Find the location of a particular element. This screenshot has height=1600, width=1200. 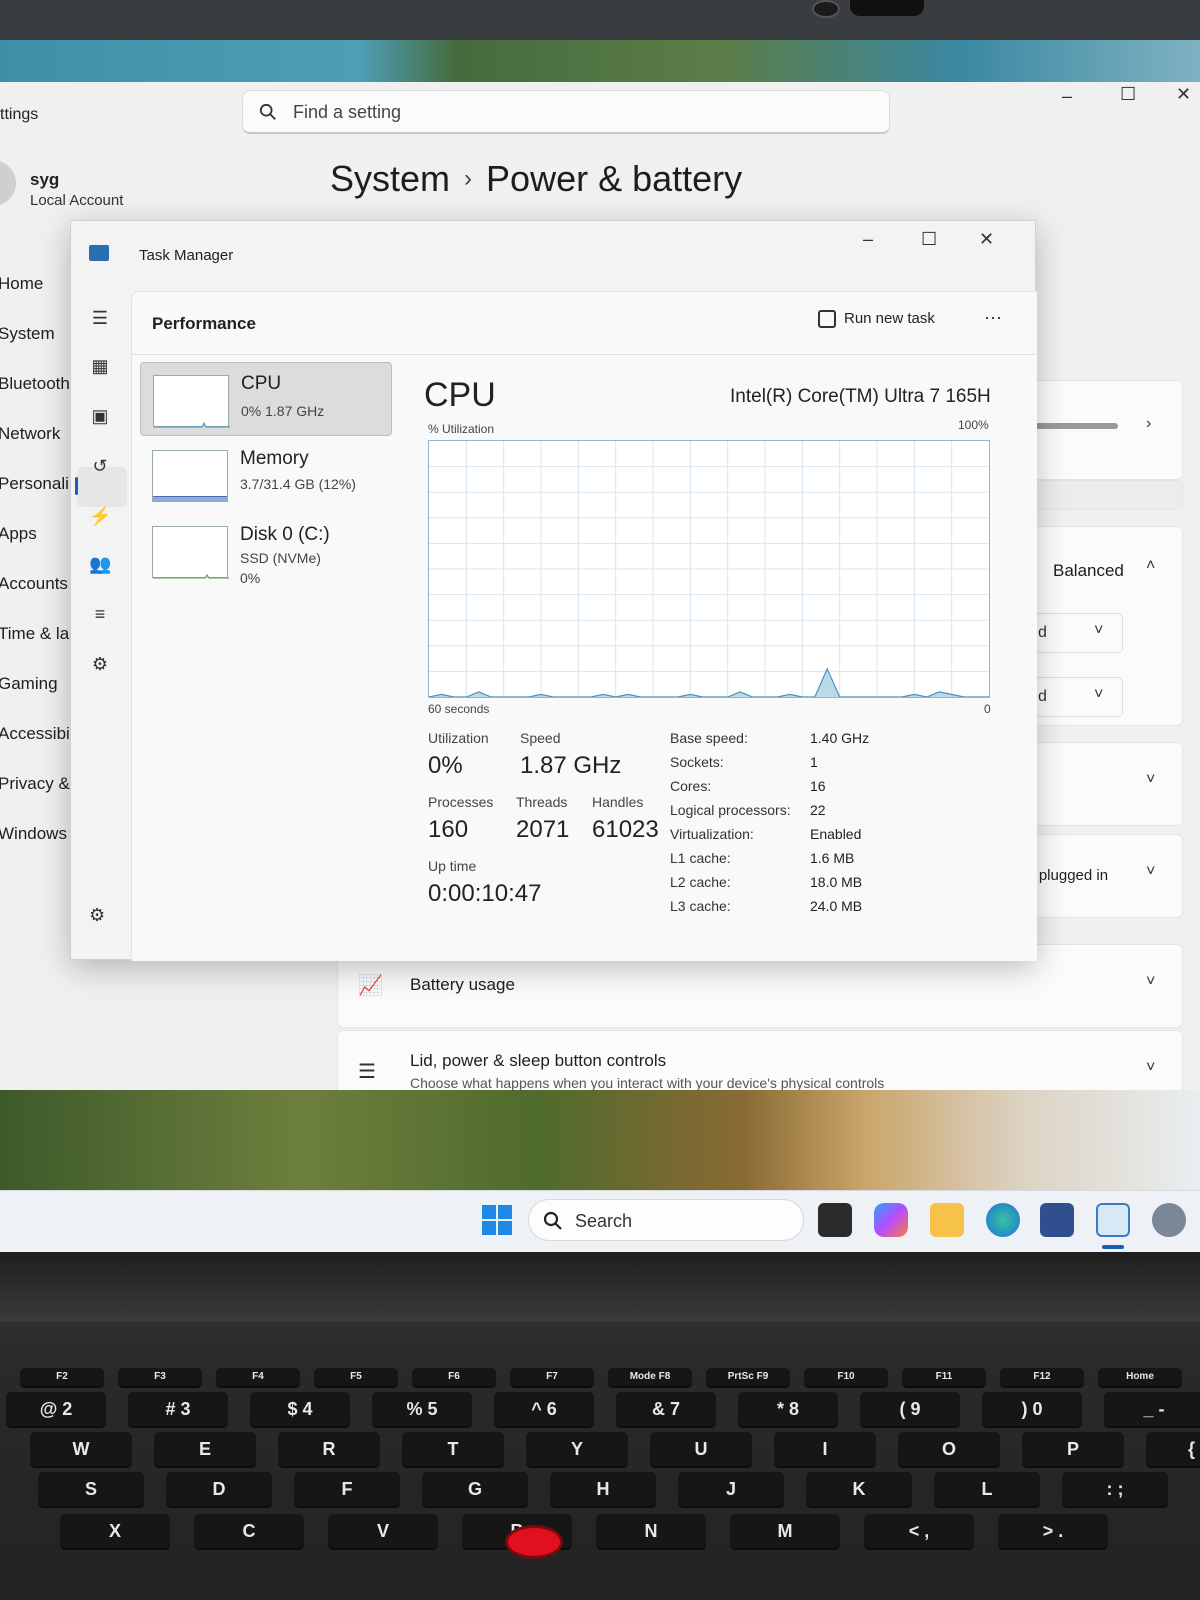

letter-key: S is located at coordinates (91, 1489).